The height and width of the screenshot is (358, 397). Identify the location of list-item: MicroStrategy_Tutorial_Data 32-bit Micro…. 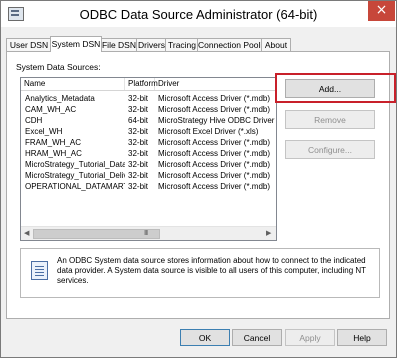
(148, 164).